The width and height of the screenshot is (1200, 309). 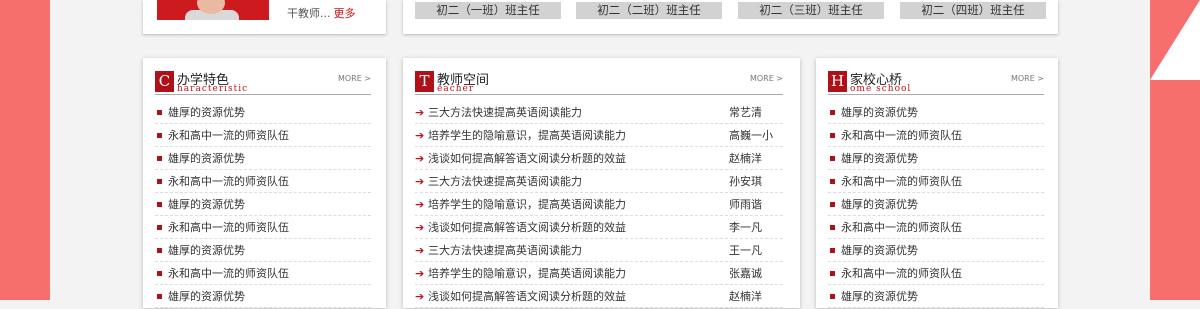 I want to click on class-button-4: 初二（四班）班主任, so click(x=973, y=10).